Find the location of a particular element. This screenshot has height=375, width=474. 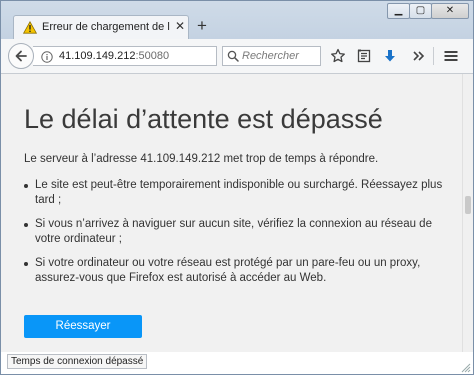

minimize-button: ▁ is located at coordinates (398, 11).